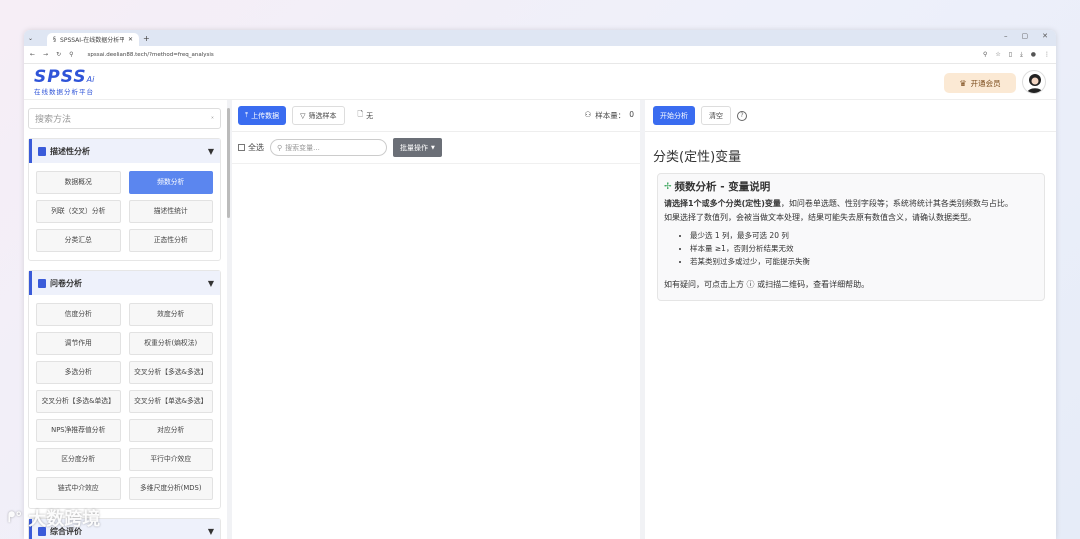  What do you see at coordinates (64, 519) in the screenshot?
I see `watermark-text: 大数跨境` at bounding box center [64, 519].